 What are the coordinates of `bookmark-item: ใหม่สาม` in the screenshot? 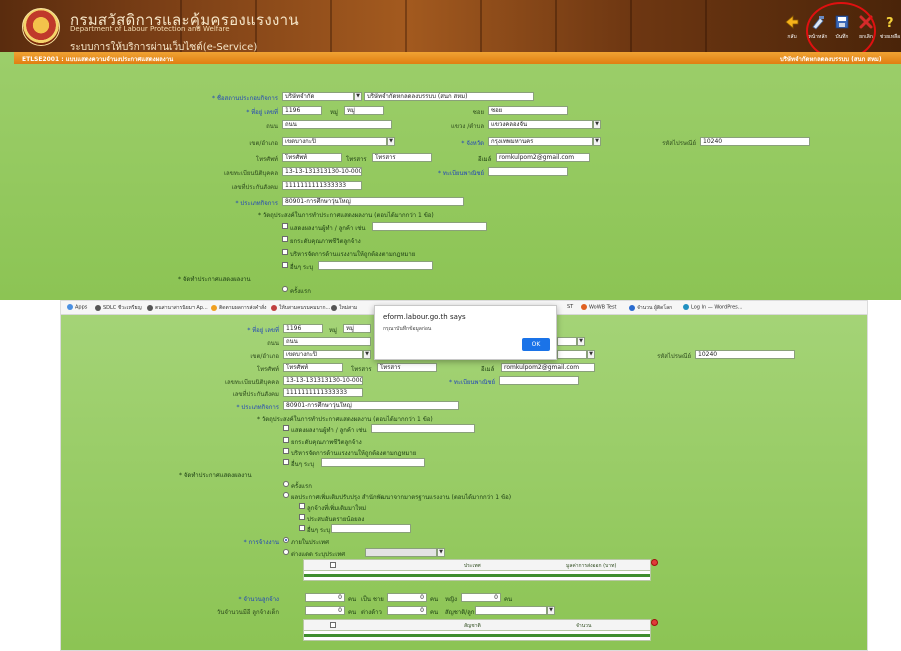 It's located at (344, 308).